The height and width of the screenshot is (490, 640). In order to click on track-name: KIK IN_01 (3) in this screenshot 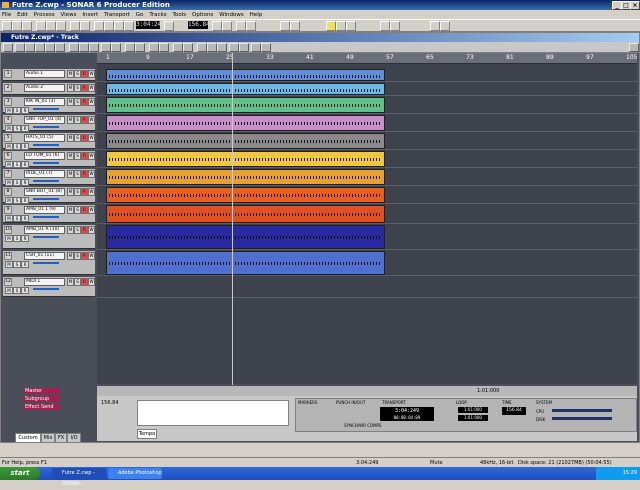, I will do `click(44, 102)`.